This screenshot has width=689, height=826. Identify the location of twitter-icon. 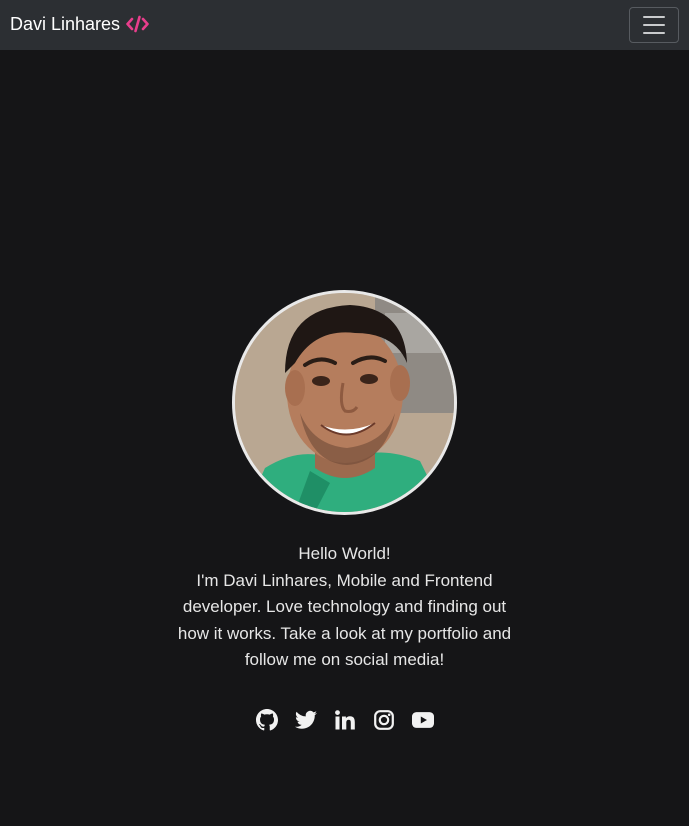
(306, 719).